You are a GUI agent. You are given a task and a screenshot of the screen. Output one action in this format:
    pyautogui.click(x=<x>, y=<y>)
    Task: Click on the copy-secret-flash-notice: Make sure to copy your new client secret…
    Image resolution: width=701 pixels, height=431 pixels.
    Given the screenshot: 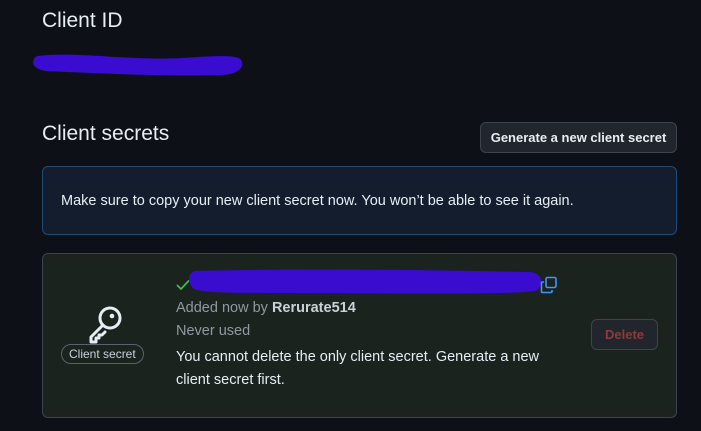 What is the action you would take?
    pyautogui.click(x=359, y=200)
    